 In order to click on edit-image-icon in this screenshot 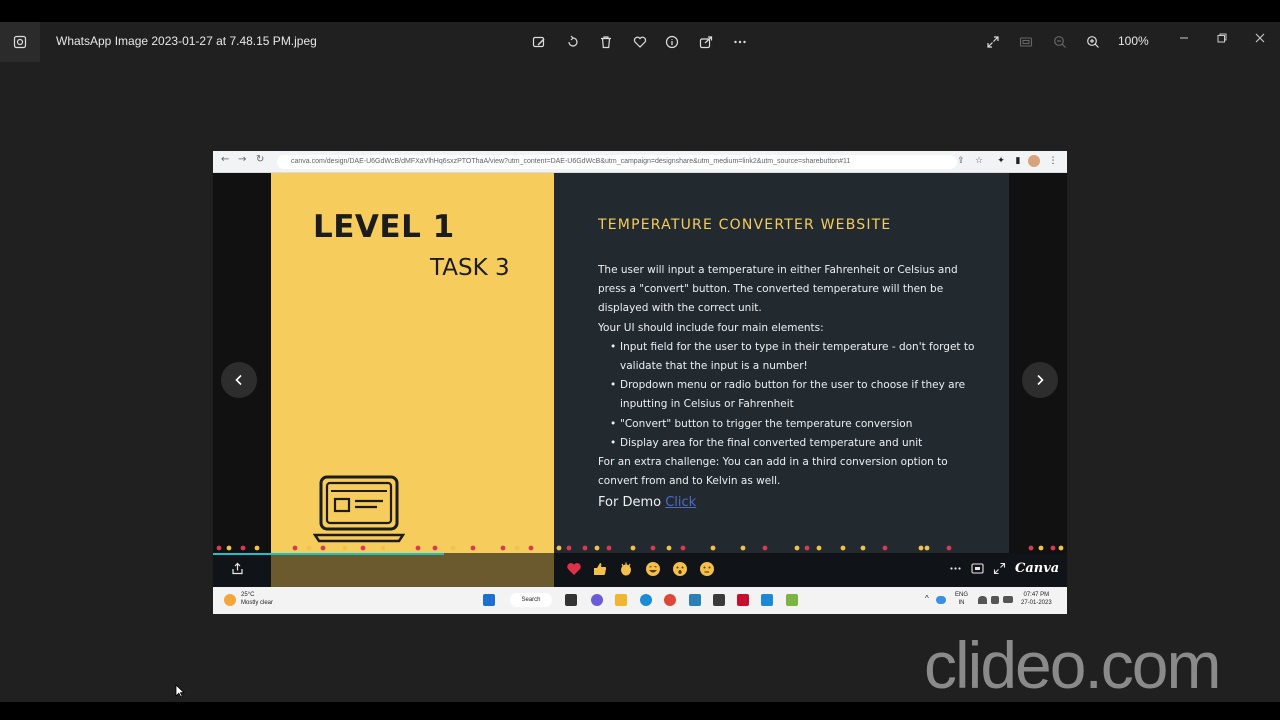, I will do `click(539, 42)`.